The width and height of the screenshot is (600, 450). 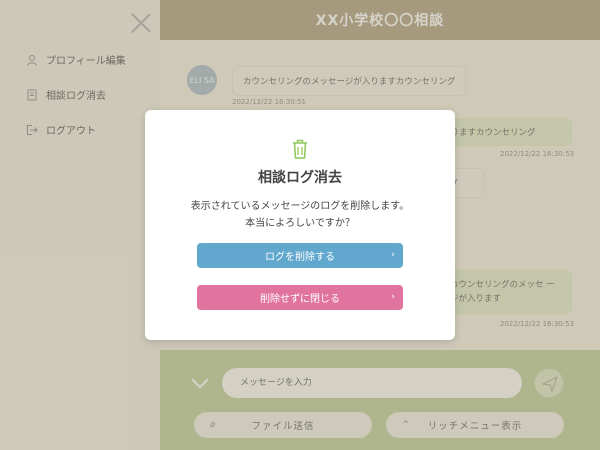 I want to click on close-without-delete-button: 削除せずに閉じる ›, so click(x=300, y=297).